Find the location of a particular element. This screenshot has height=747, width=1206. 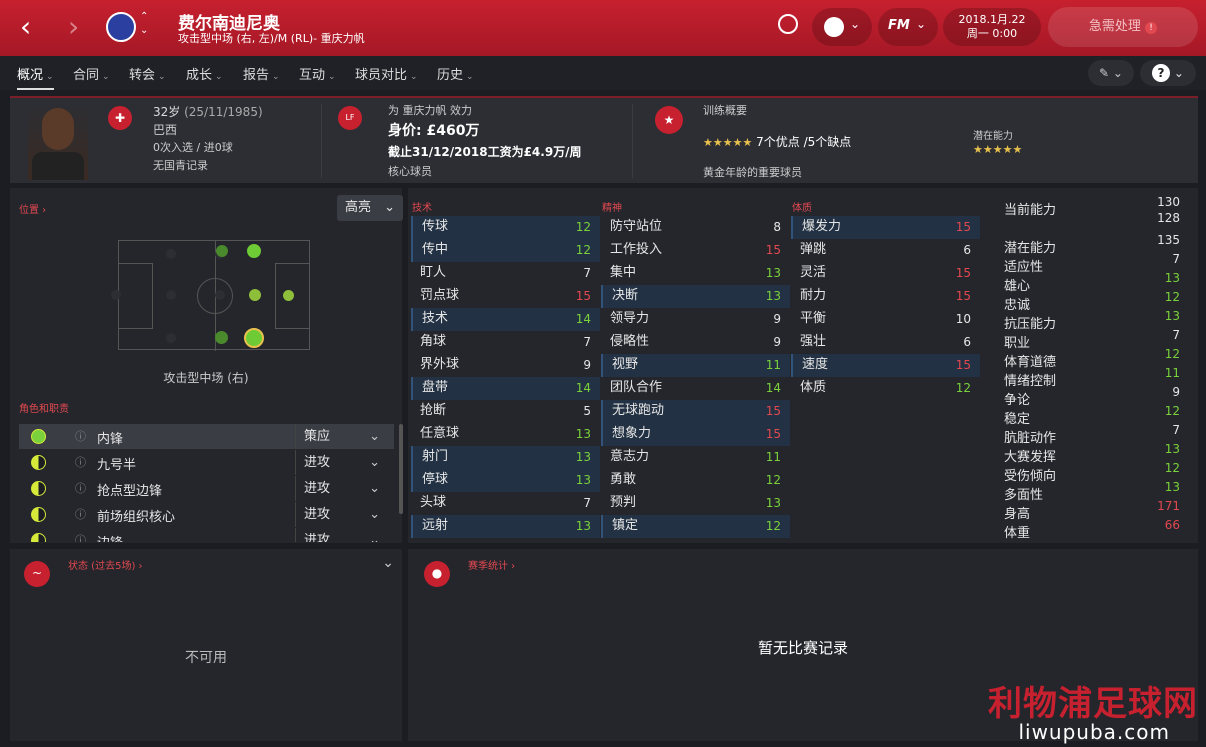

attribute-row: 速度 15 is located at coordinates (885, 365).